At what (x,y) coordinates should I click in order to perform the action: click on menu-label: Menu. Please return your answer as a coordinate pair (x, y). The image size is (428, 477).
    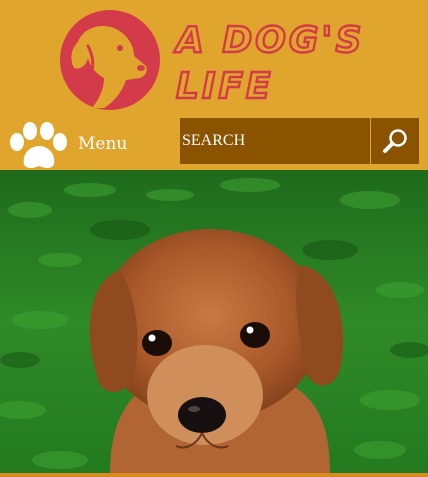
    Looking at the image, I should click on (103, 144).